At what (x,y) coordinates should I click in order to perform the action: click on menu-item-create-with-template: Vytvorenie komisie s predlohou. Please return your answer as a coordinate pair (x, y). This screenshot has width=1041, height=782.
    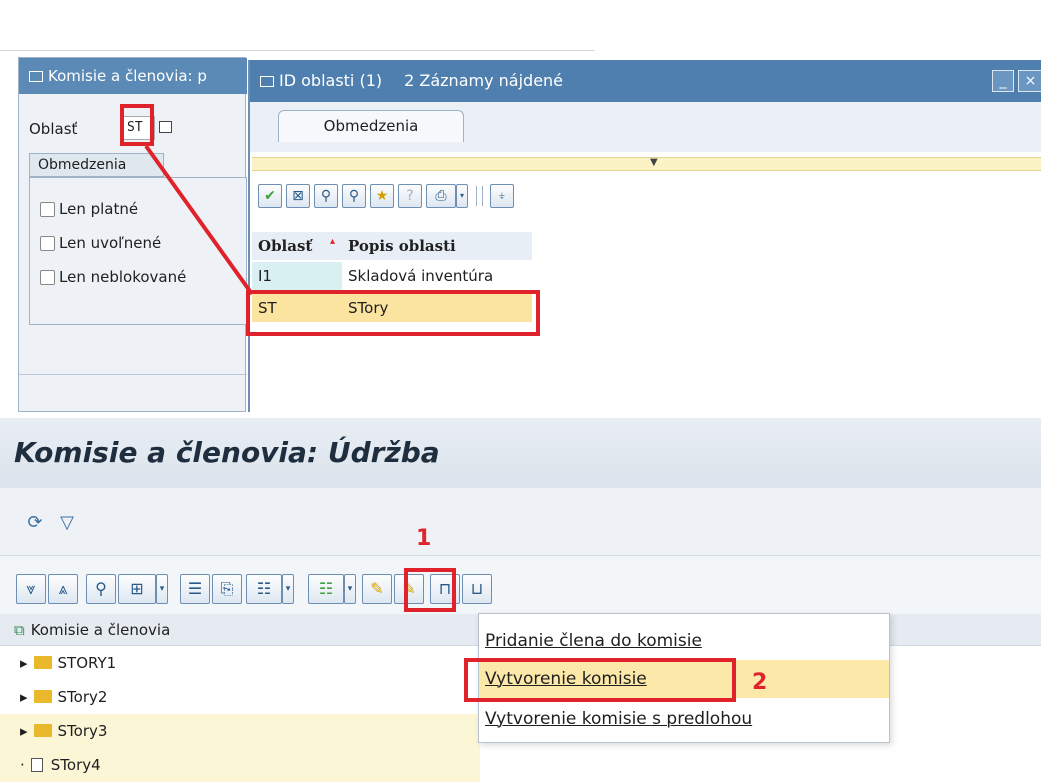
    Looking at the image, I should click on (684, 719).